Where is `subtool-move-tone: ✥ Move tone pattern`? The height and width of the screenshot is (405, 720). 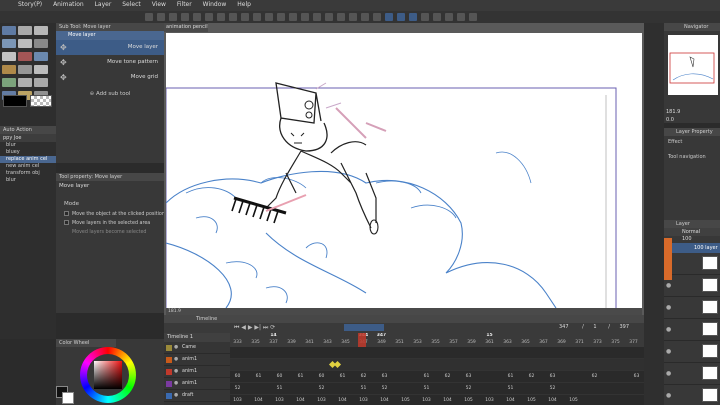 subtool-move-tone: ✥ Move tone pattern is located at coordinates (110, 62).